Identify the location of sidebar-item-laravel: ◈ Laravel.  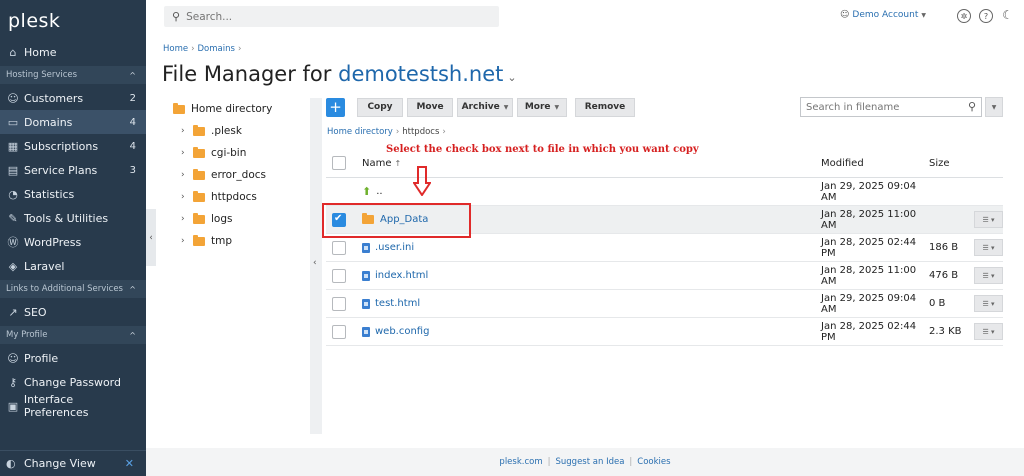
(73, 266).